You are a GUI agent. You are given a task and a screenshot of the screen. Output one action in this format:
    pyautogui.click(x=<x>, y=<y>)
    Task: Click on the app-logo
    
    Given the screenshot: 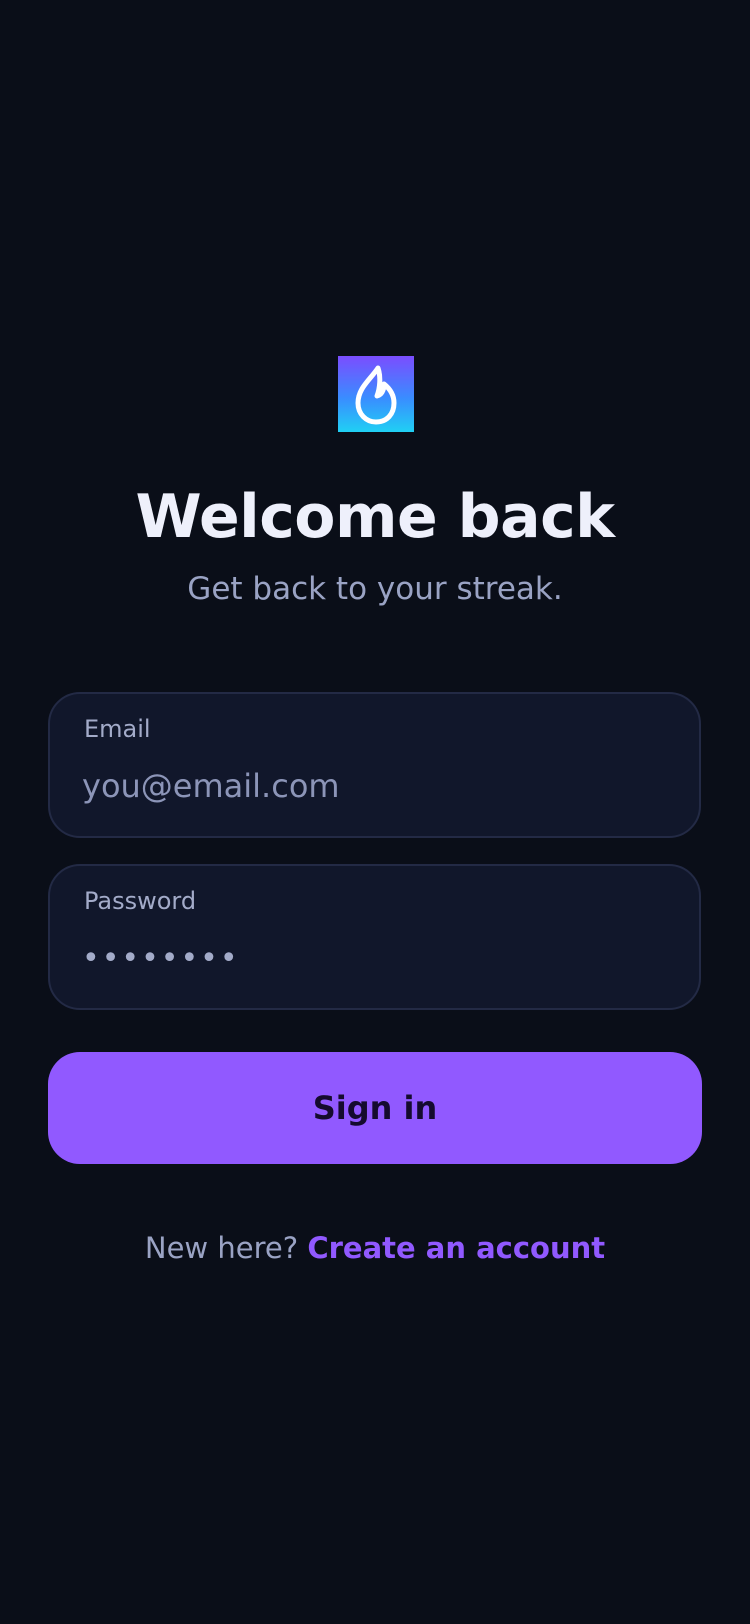 What is the action you would take?
    pyautogui.click(x=376, y=394)
    